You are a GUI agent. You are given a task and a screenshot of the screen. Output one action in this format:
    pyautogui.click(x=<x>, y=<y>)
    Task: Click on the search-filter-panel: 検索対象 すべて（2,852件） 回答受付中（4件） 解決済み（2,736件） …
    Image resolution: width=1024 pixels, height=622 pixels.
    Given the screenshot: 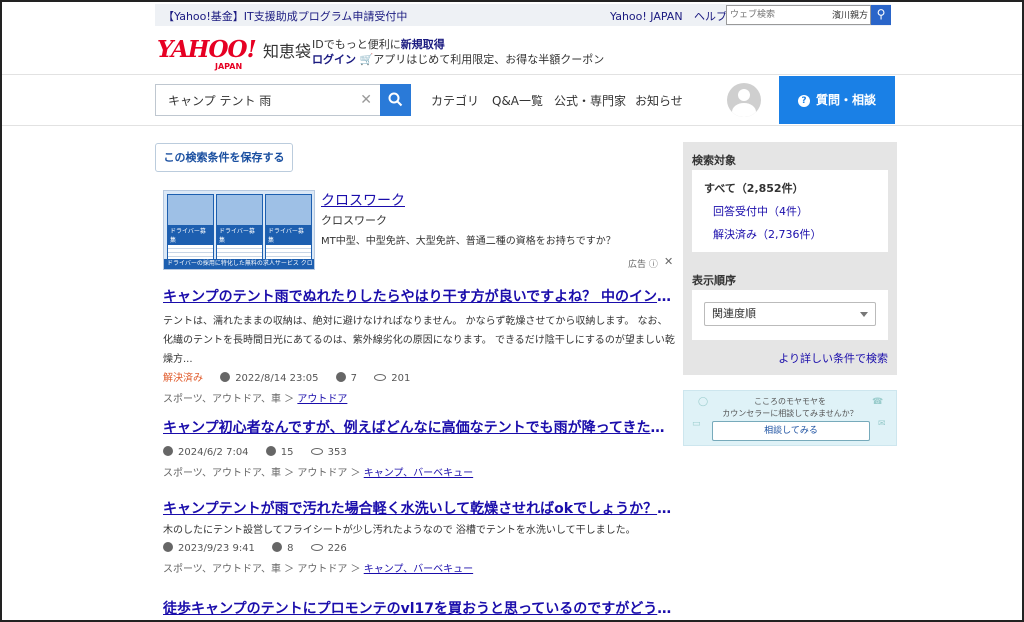 What is the action you would take?
    pyautogui.click(x=790, y=258)
    